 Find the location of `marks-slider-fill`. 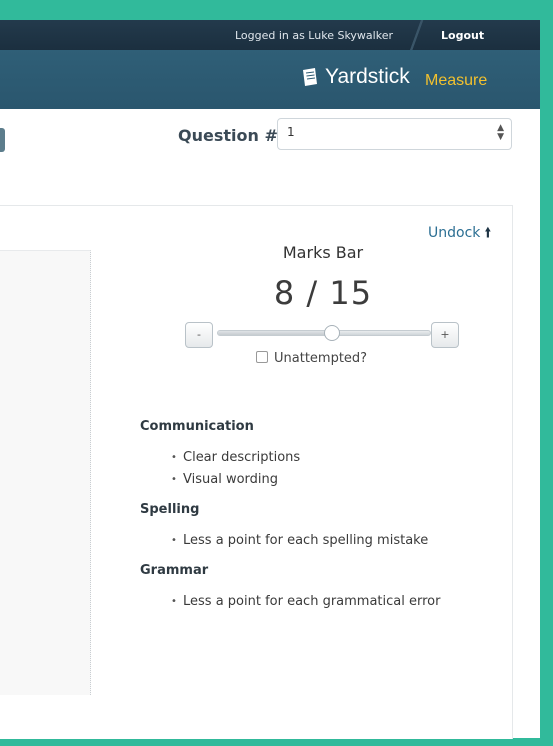

marks-slider-fill is located at coordinates (275, 333).